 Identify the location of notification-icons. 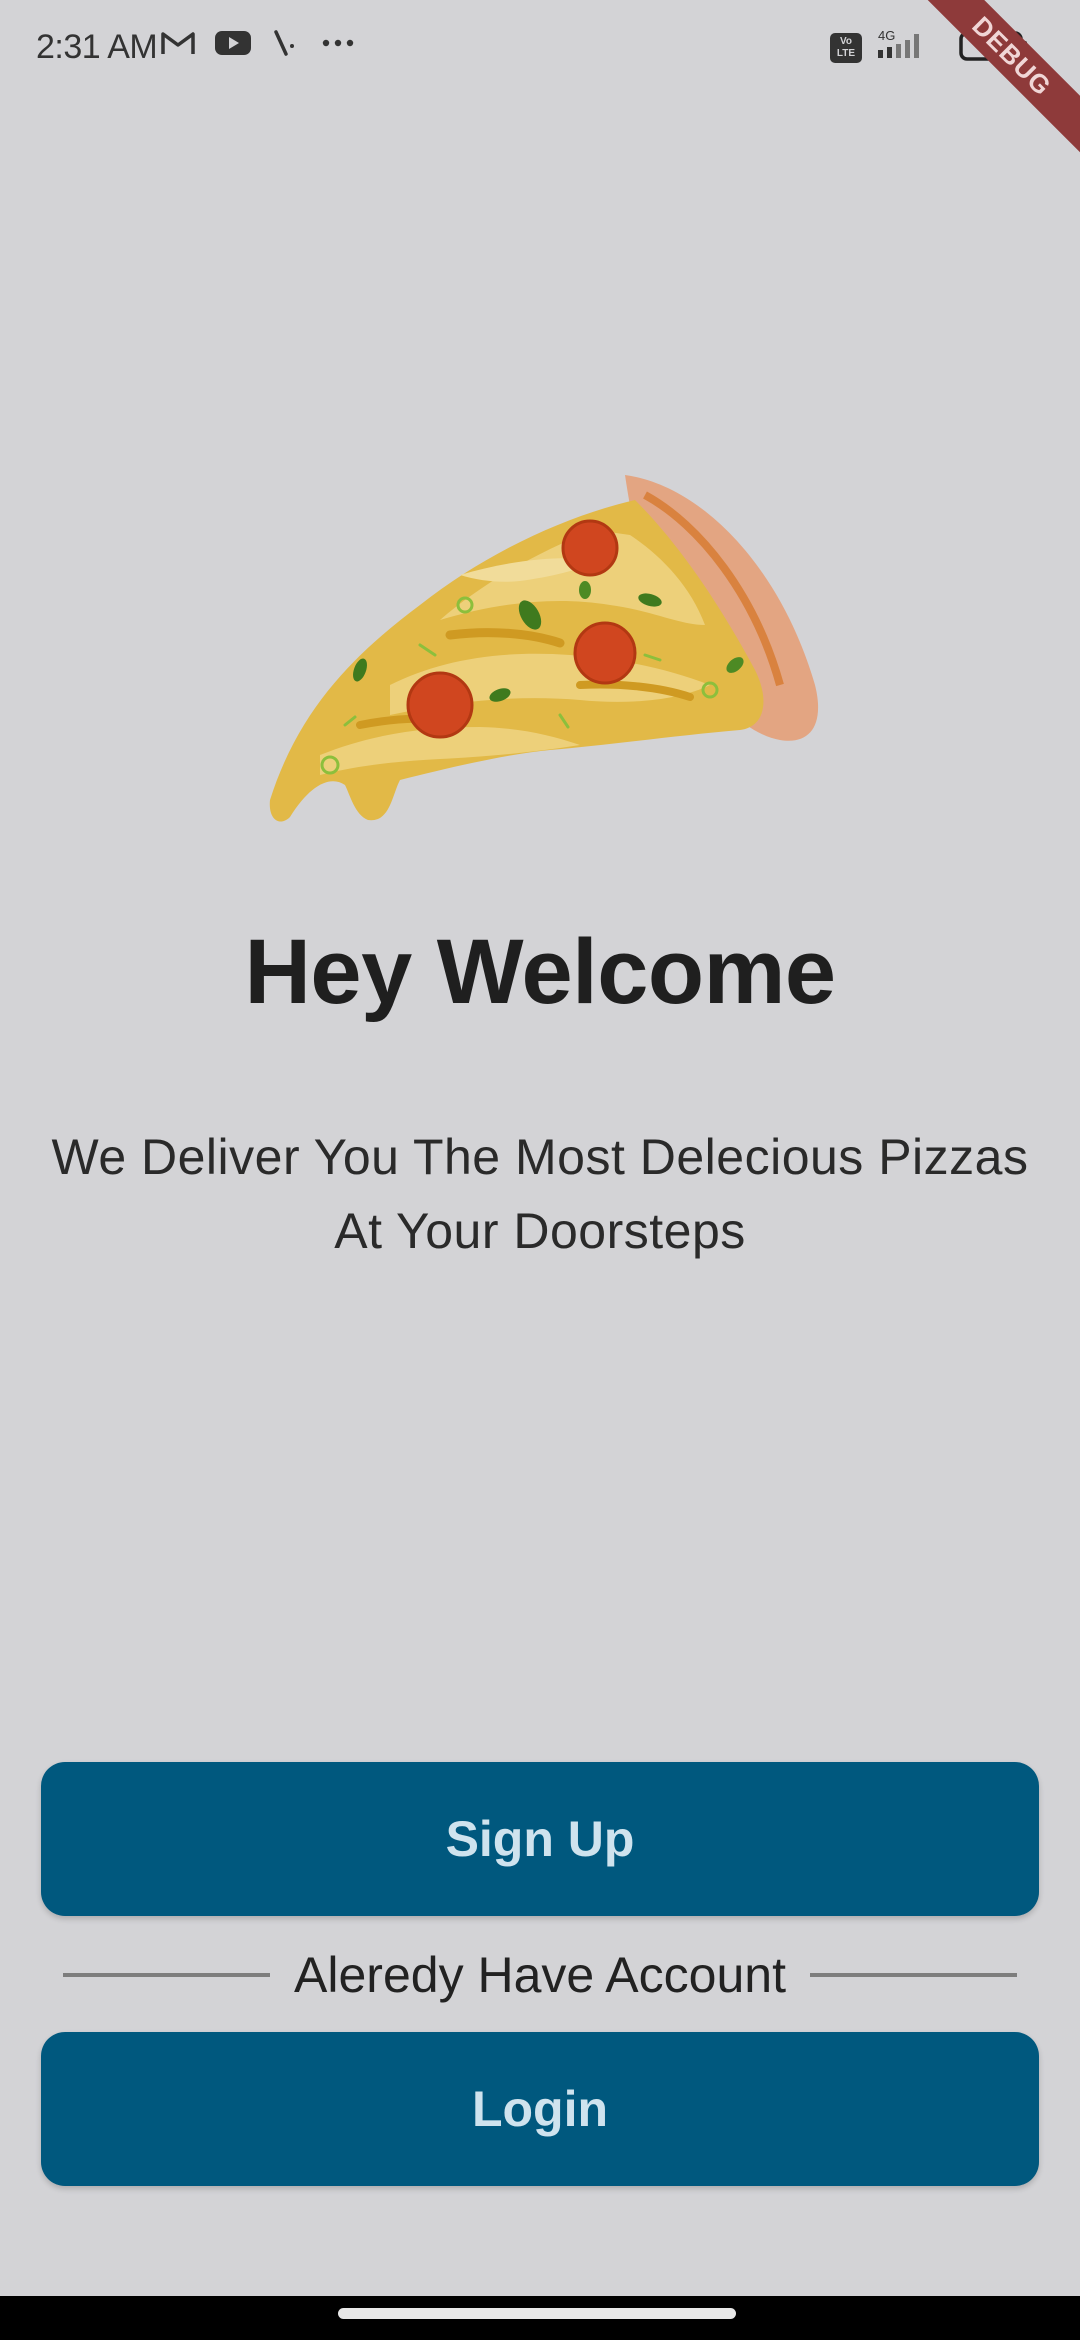
(259, 45).